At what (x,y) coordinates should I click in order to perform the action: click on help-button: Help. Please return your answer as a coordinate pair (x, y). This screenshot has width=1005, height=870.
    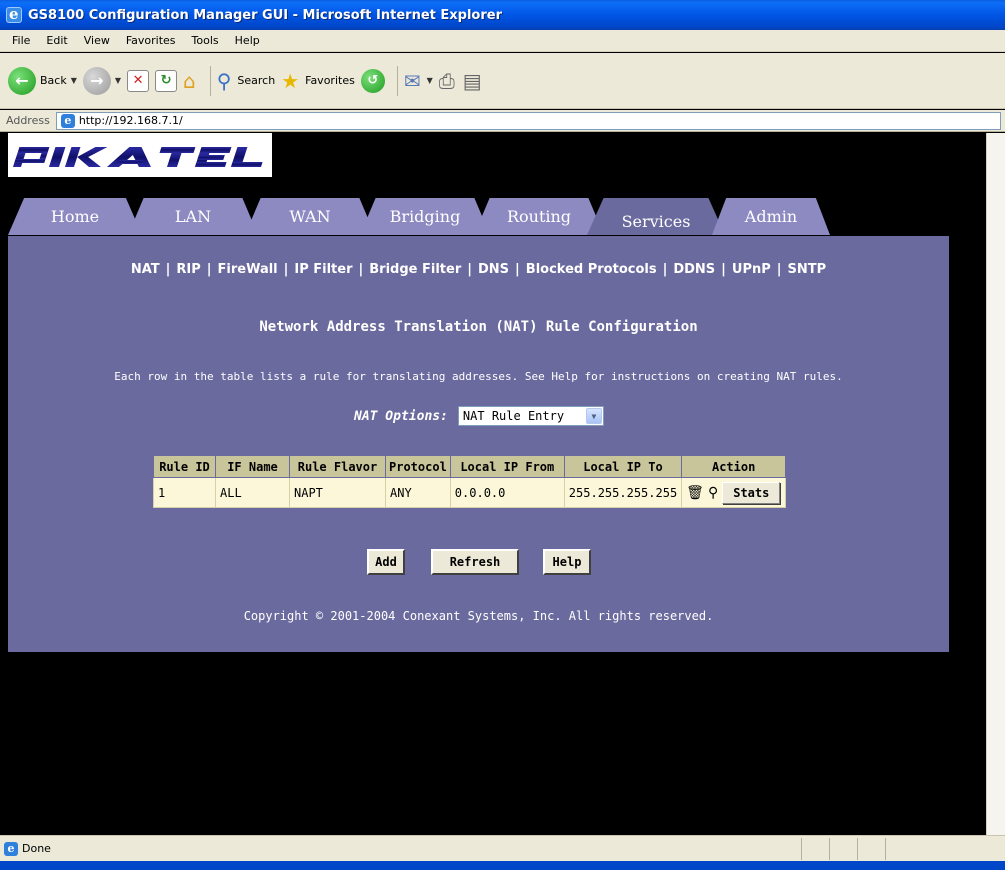
    Looking at the image, I should click on (567, 562).